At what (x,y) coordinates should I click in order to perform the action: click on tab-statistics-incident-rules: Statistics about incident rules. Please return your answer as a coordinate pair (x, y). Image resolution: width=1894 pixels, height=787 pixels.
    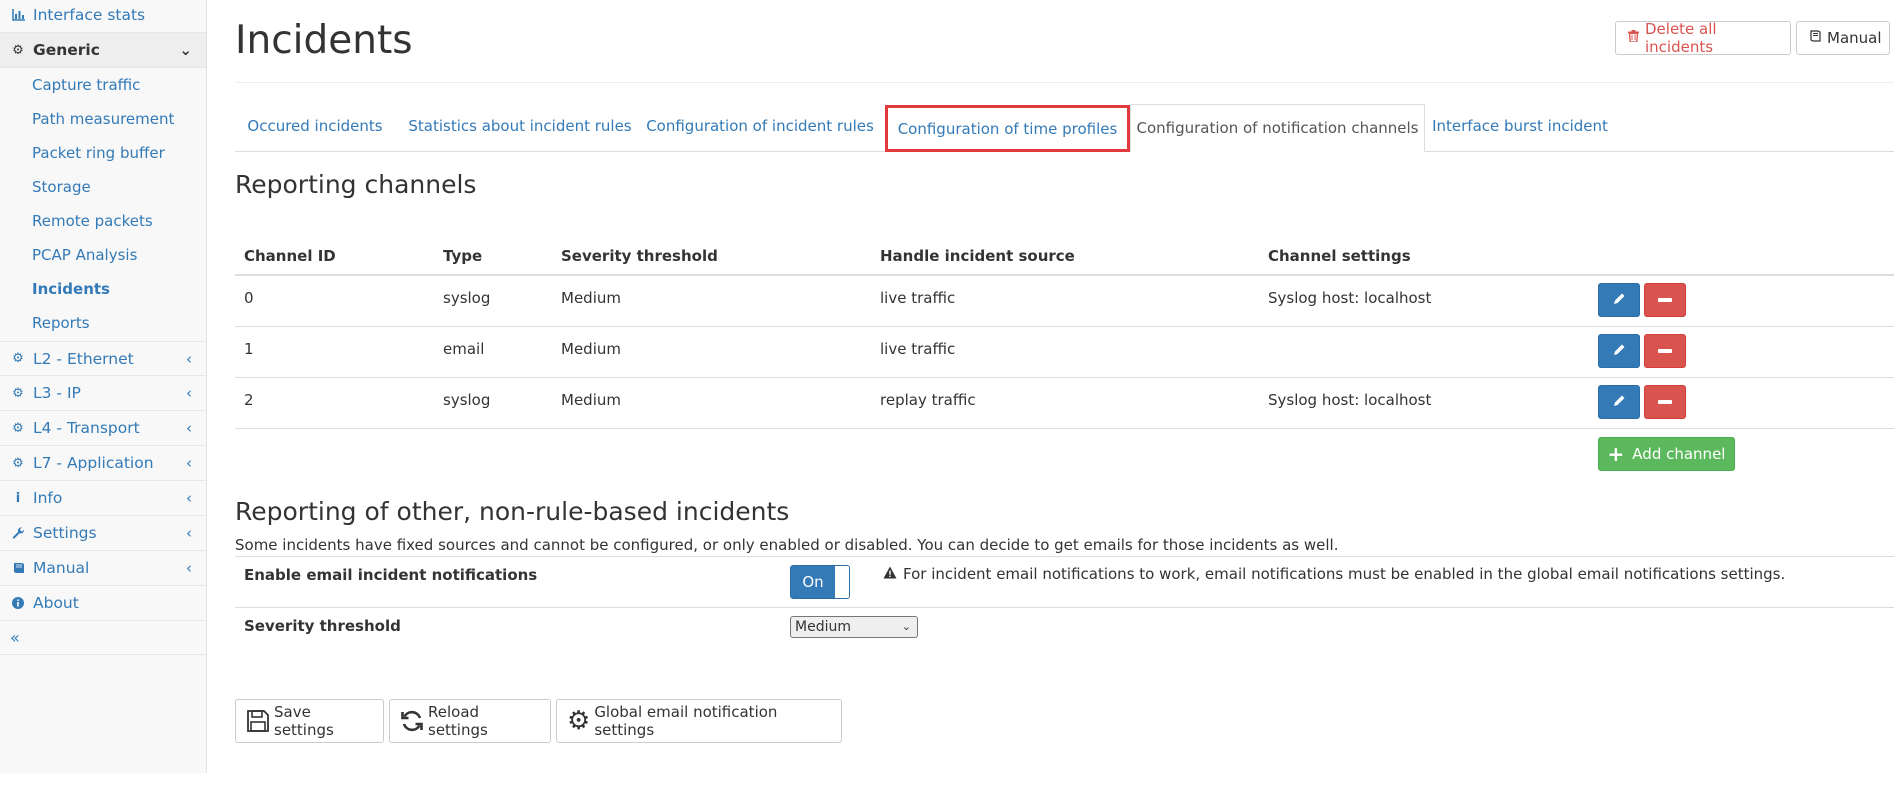
    Looking at the image, I should click on (520, 126).